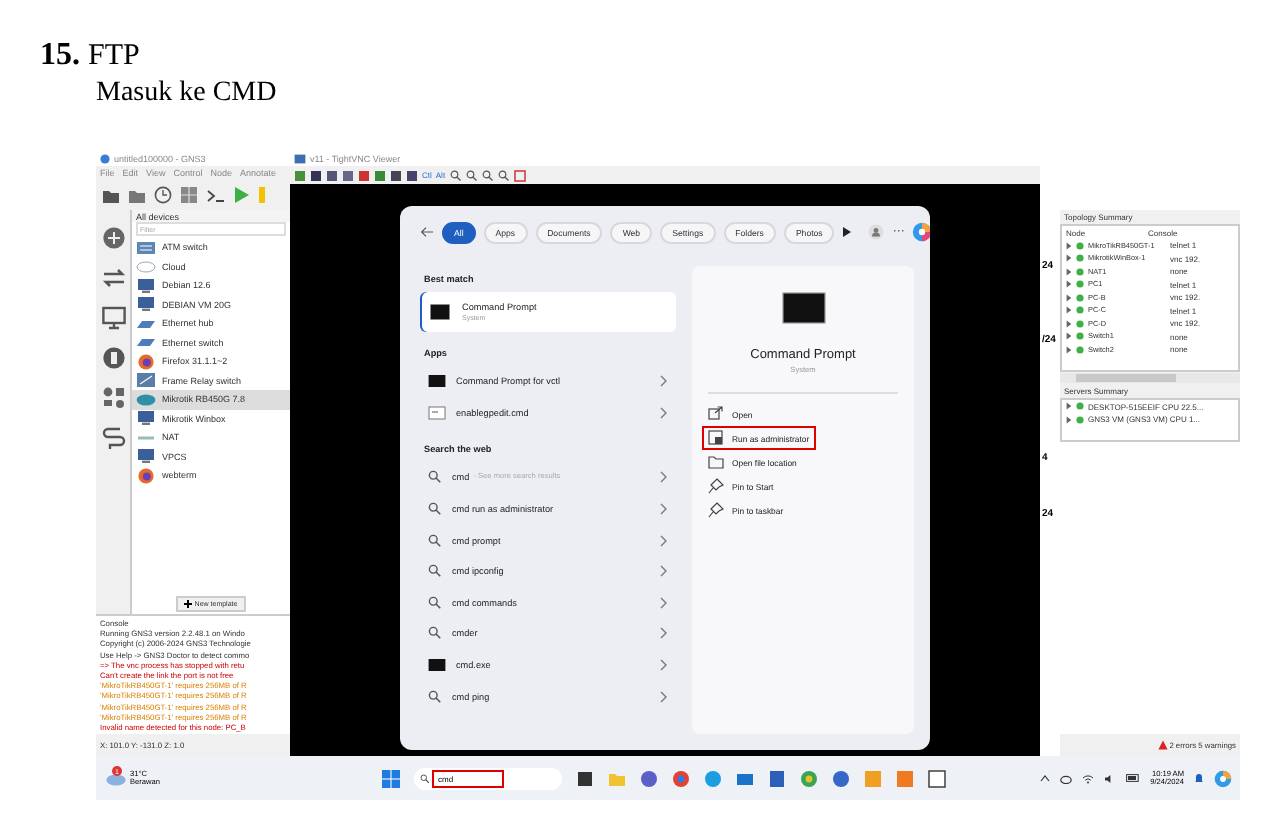 This screenshot has width=1266, height=830. What do you see at coordinates (60, 56) in the screenshot?
I see `section-number: 15.` at bounding box center [60, 56].